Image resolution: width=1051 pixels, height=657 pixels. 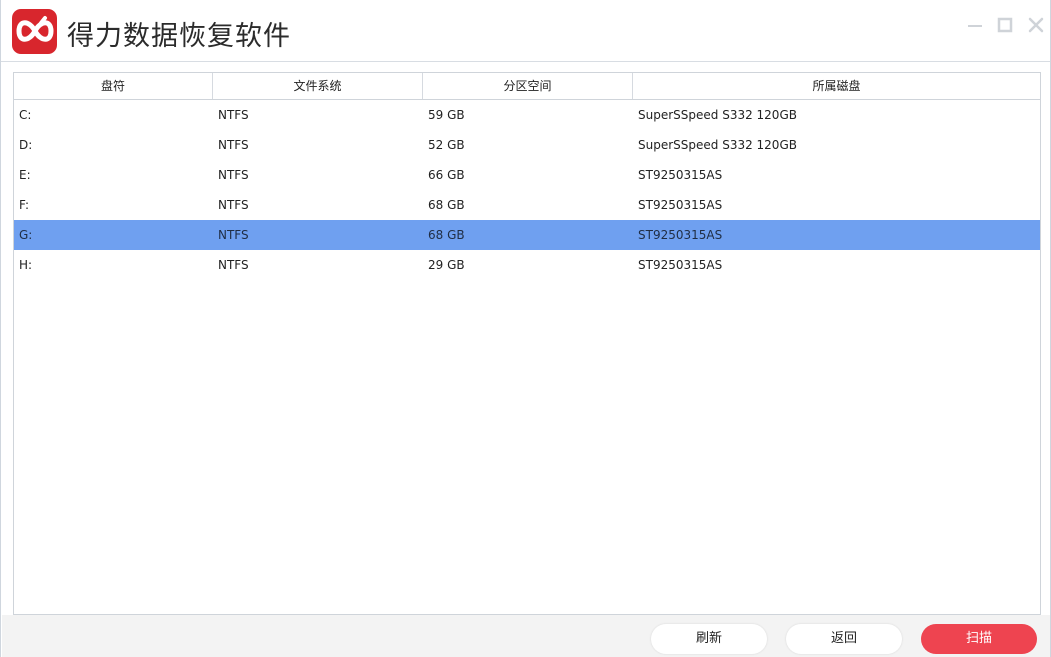 What do you see at coordinates (527, 145) in the screenshot?
I see `table-row: D: NTFS 52 GB SuperSSpeed S332 120GB` at bounding box center [527, 145].